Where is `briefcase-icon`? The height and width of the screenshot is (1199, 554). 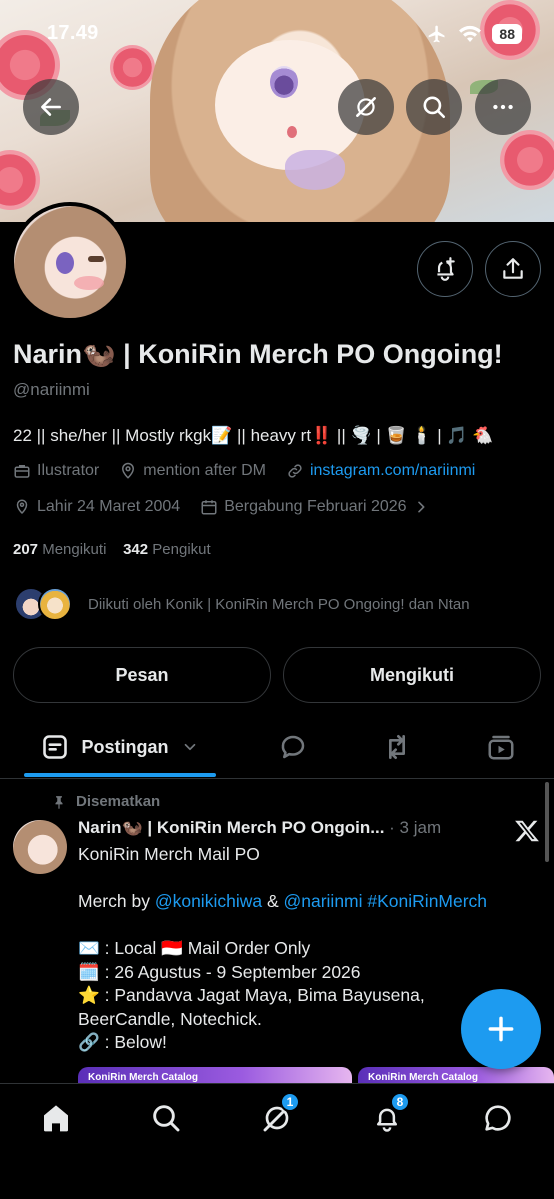 briefcase-icon is located at coordinates (22, 471).